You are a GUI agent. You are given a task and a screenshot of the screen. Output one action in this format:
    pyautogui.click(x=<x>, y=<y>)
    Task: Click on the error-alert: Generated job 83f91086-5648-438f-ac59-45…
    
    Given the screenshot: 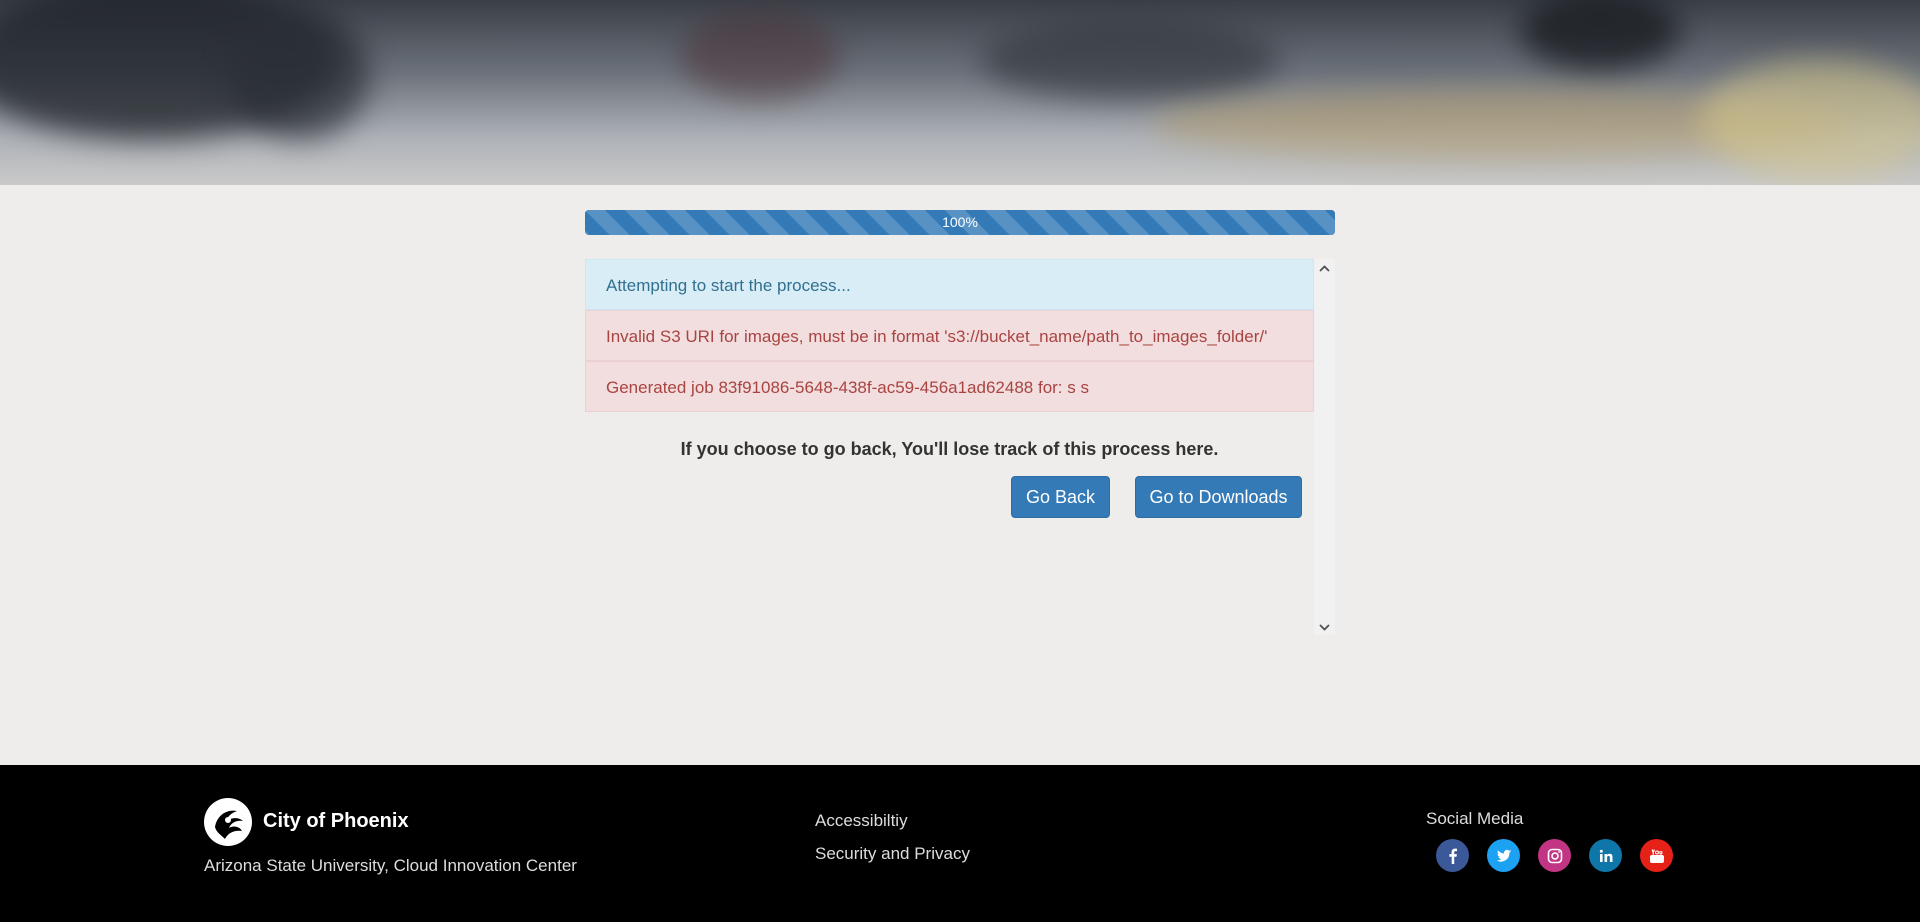 What is the action you would take?
    pyautogui.click(x=949, y=386)
    